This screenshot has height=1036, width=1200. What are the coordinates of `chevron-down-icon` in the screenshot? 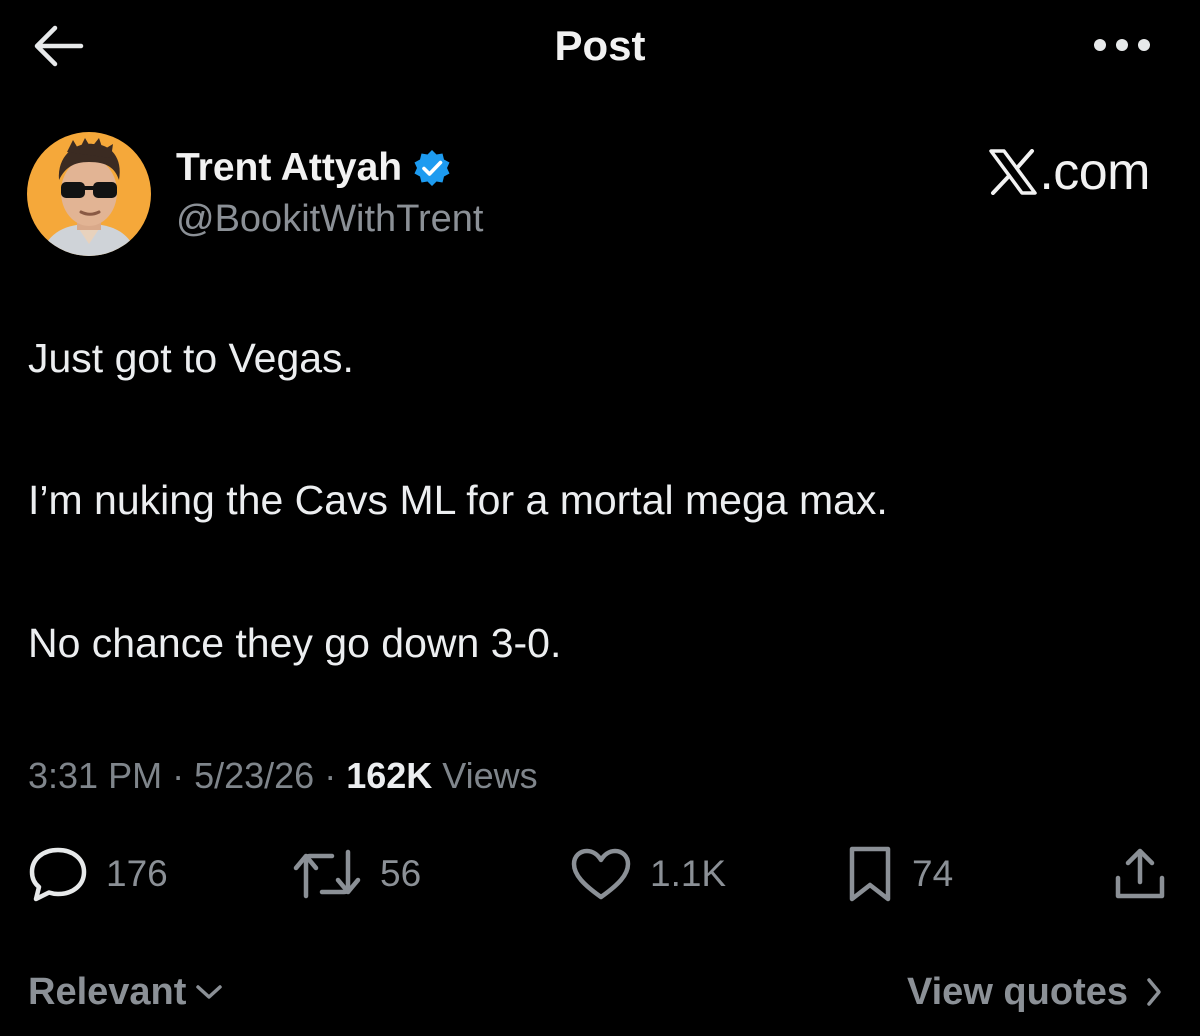 It's located at (209, 992).